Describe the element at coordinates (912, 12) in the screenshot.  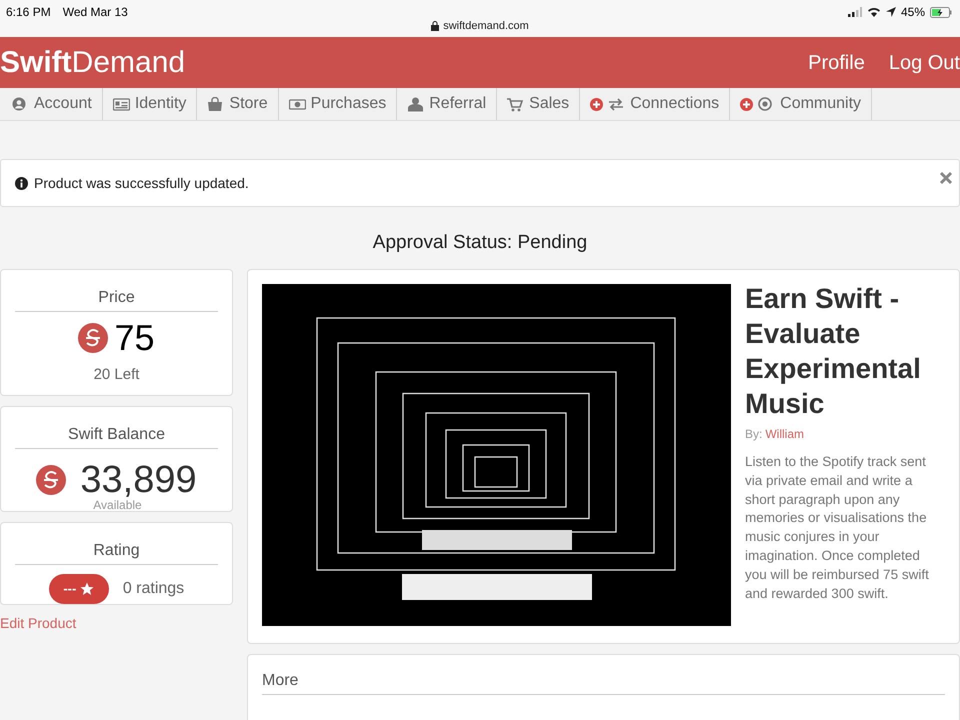
I see `battery-level: 45%` at that location.